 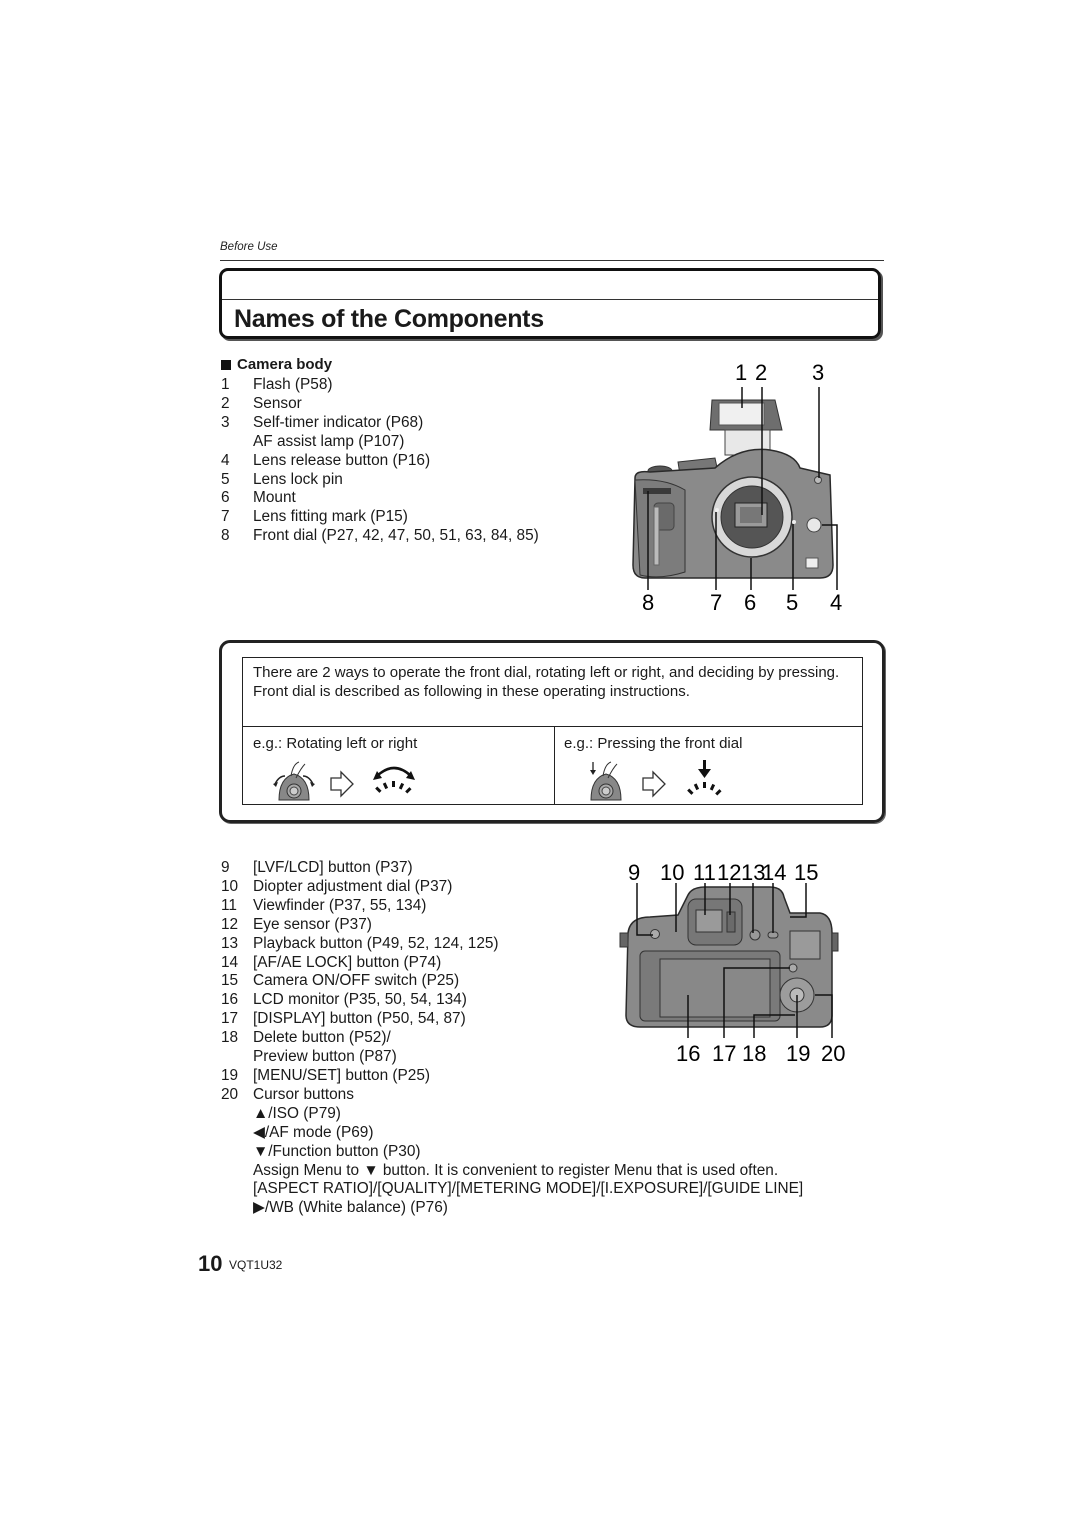 What do you see at coordinates (303, 1094) in the screenshot?
I see `item-text: Cursor buttons` at bounding box center [303, 1094].